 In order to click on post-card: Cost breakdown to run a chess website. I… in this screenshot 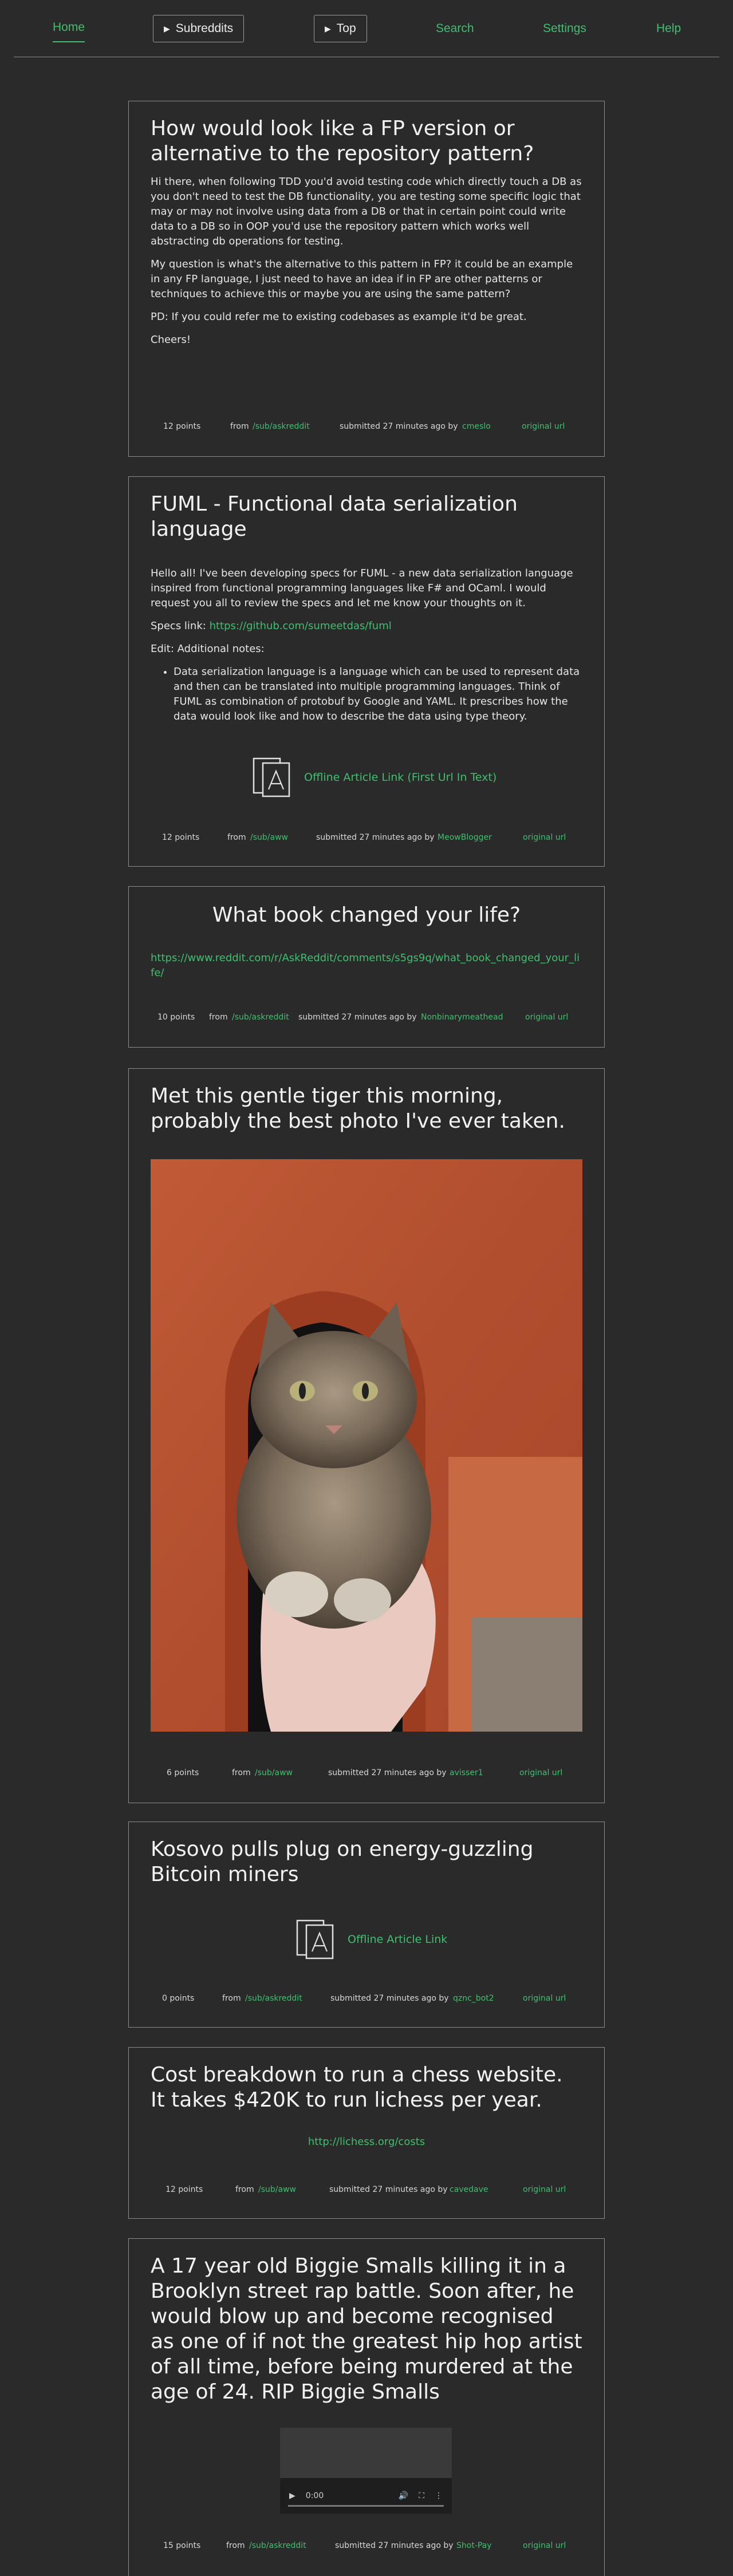, I will do `click(366, 2133)`.